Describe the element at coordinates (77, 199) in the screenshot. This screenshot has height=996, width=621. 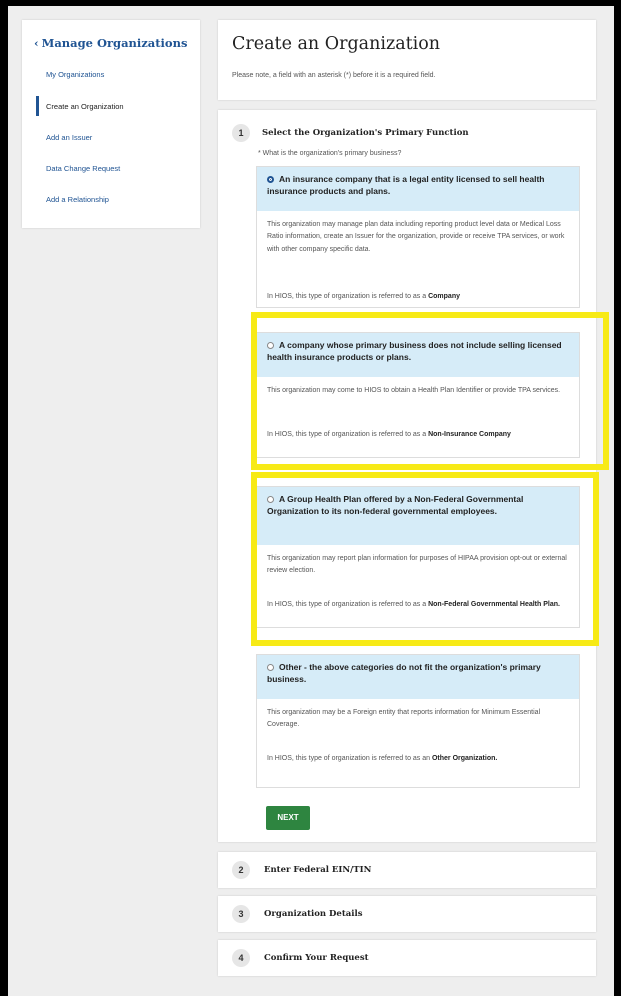
I see `sidebar-item-add-relationship: Add a Relationship` at that location.